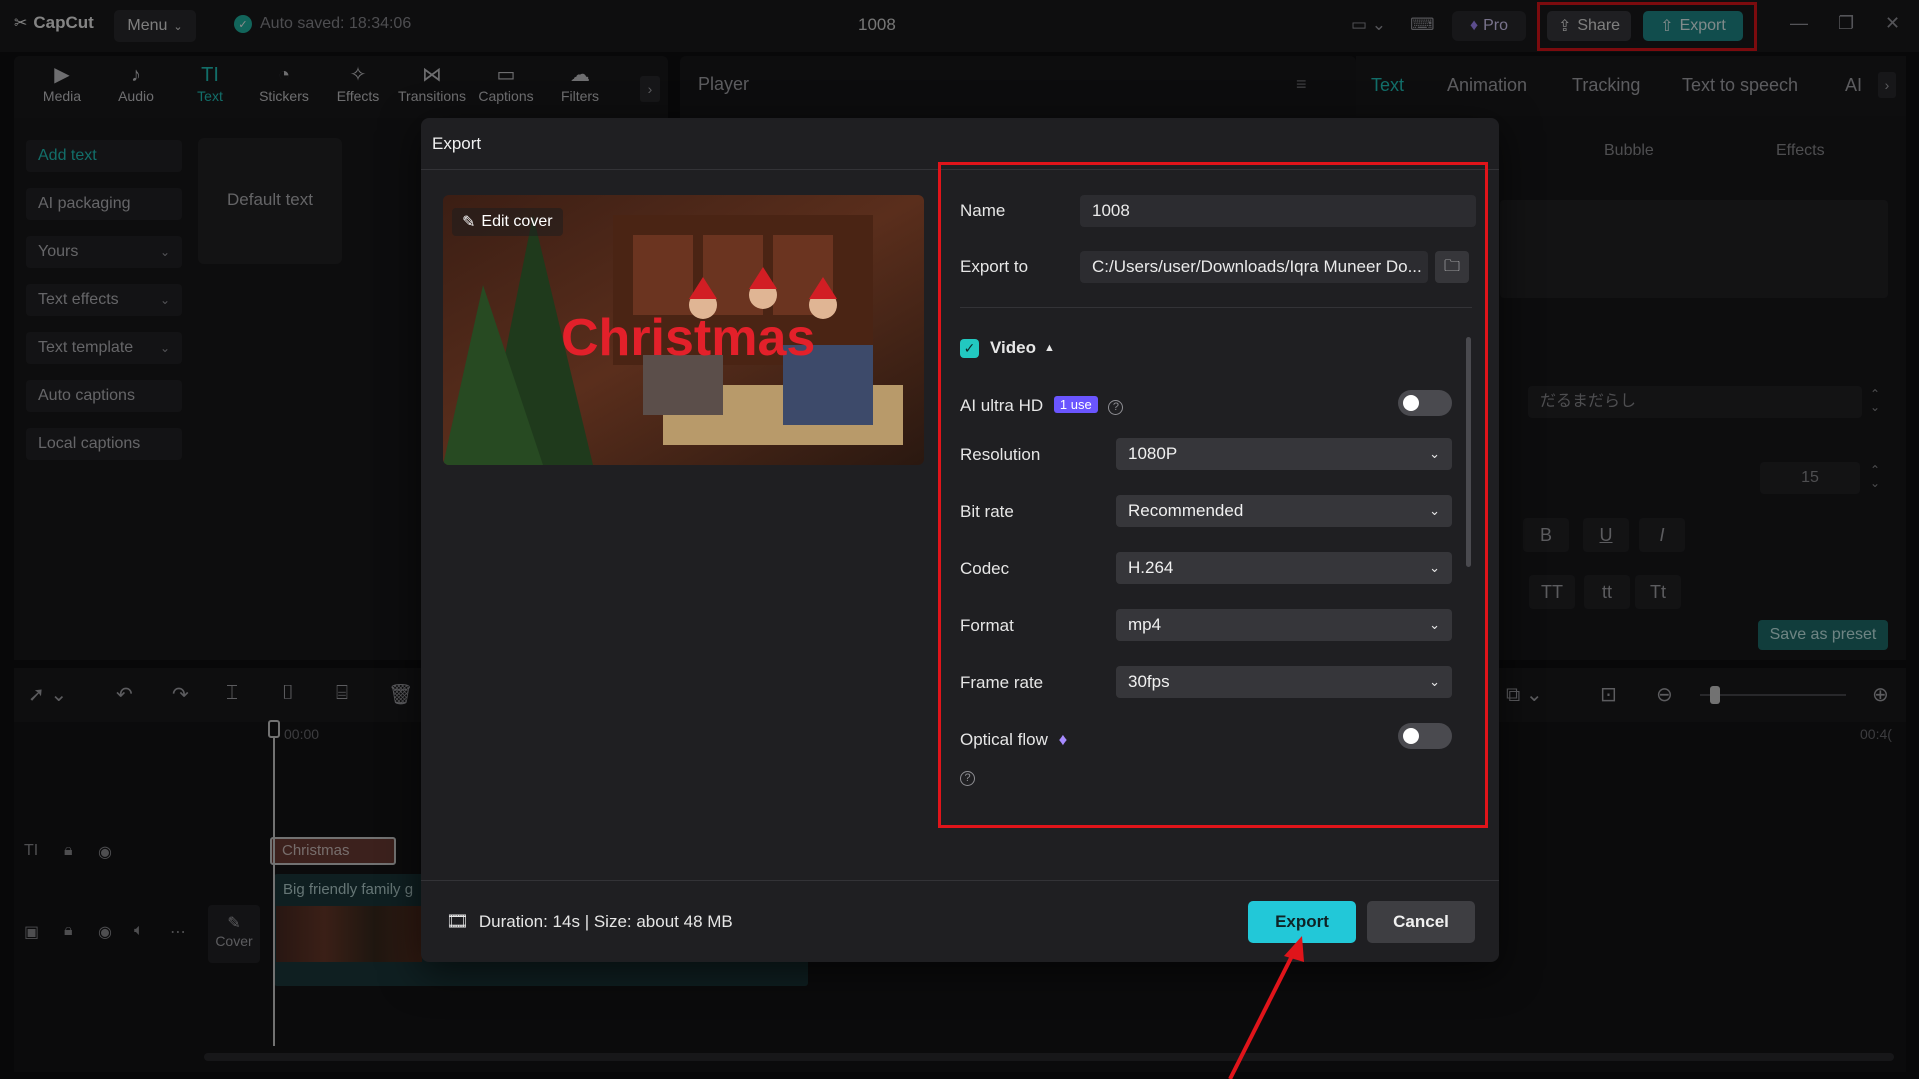  Describe the element at coordinates (457, 143) in the screenshot. I see `dialog-title: Export` at that location.